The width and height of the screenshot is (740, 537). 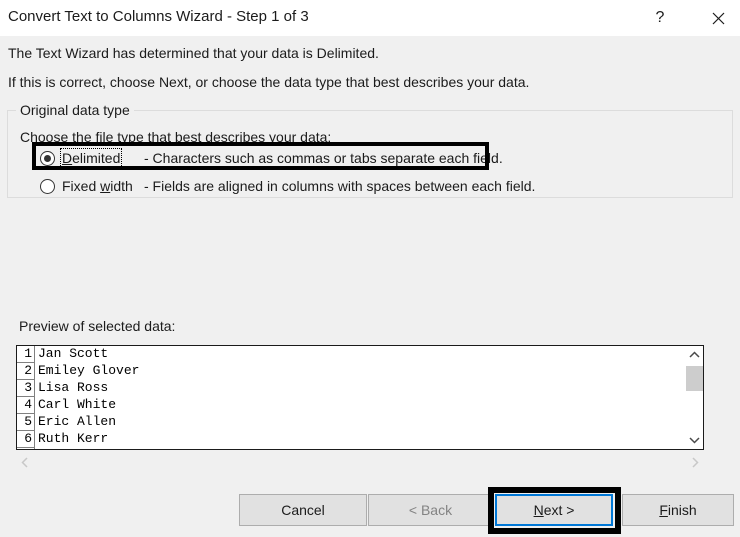 What do you see at coordinates (26, 439) in the screenshot?
I see `preview-row-number: 6` at bounding box center [26, 439].